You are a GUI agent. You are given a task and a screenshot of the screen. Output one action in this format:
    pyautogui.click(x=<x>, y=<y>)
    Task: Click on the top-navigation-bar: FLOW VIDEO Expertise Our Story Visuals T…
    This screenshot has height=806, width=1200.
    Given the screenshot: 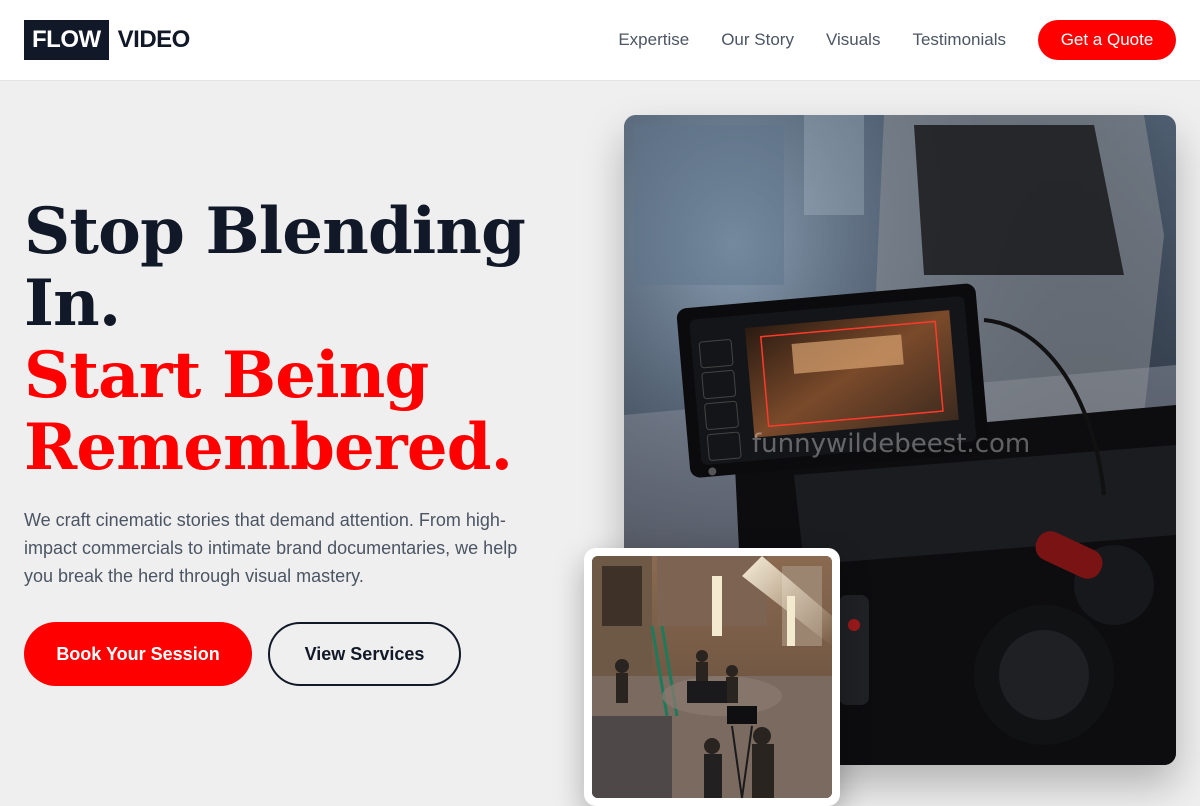 What is the action you would take?
    pyautogui.click(x=600, y=40)
    